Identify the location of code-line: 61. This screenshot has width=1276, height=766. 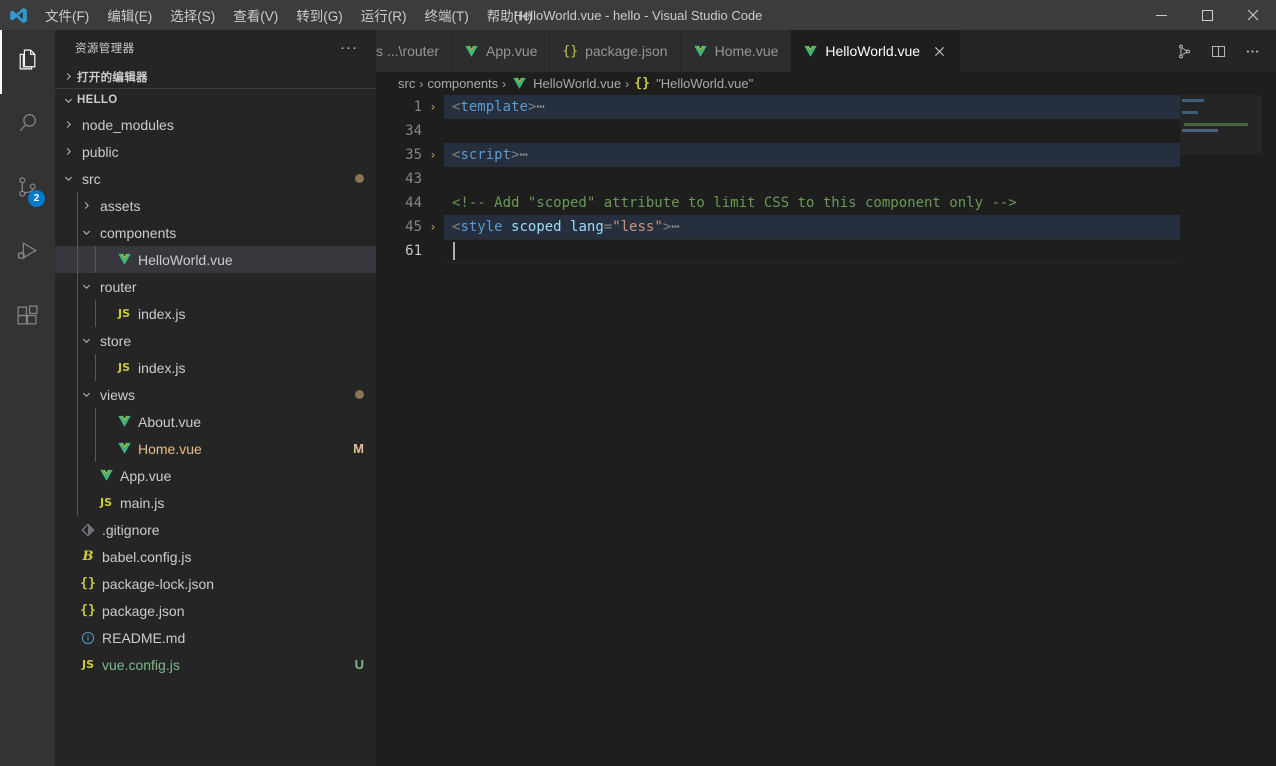
(826, 251).